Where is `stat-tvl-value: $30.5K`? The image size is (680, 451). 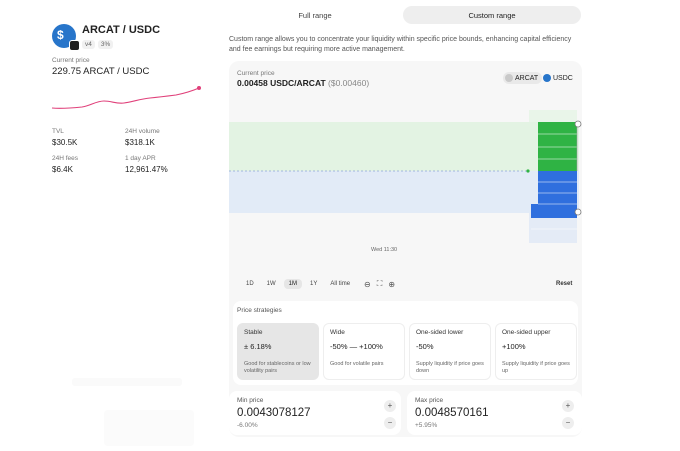
stat-tvl-value: $30.5K is located at coordinates (65, 142).